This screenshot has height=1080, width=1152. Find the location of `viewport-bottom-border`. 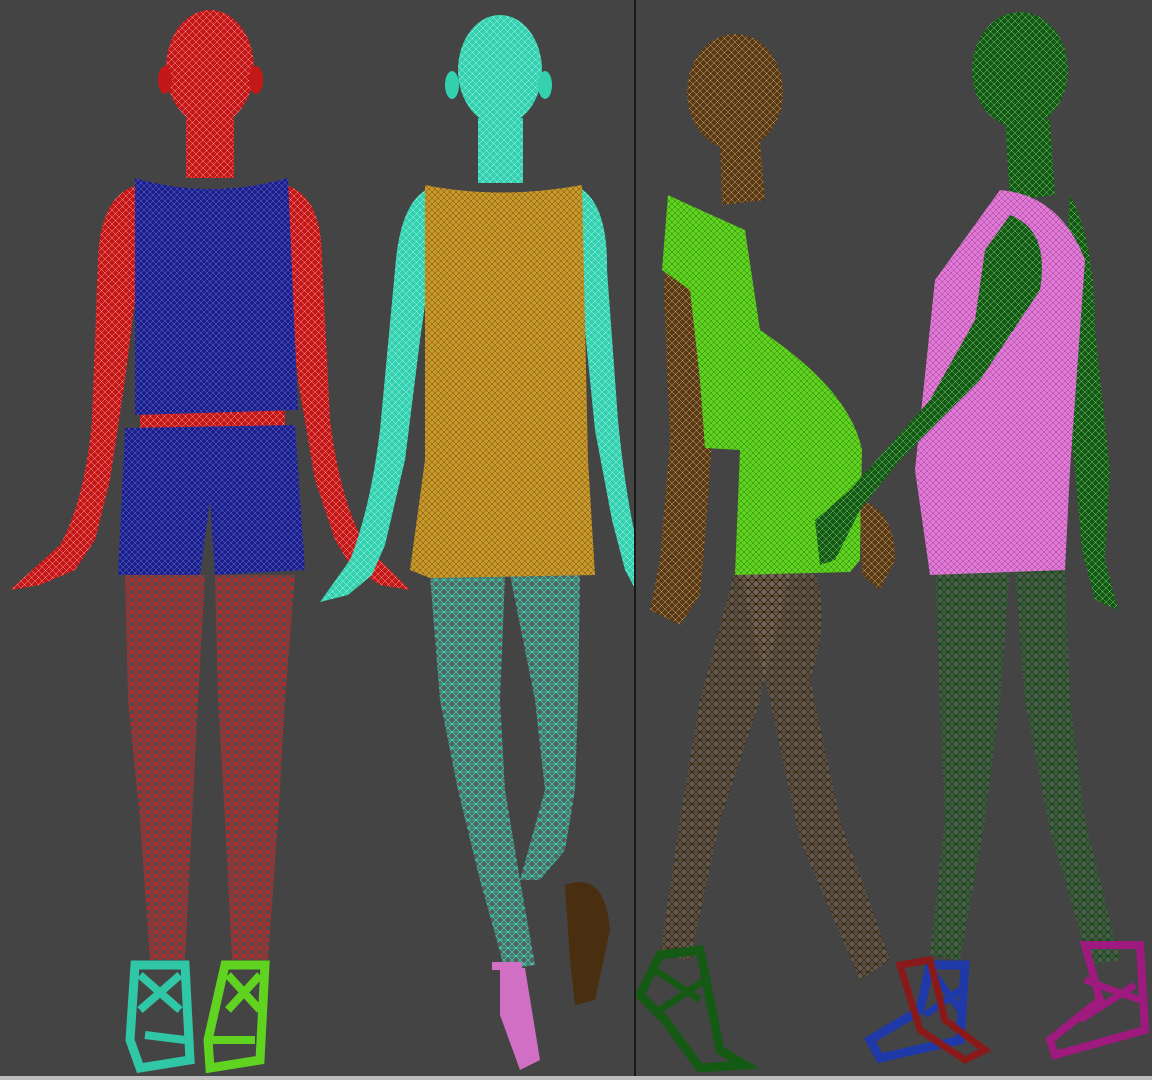

viewport-bottom-border is located at coordinates (576, 1078).